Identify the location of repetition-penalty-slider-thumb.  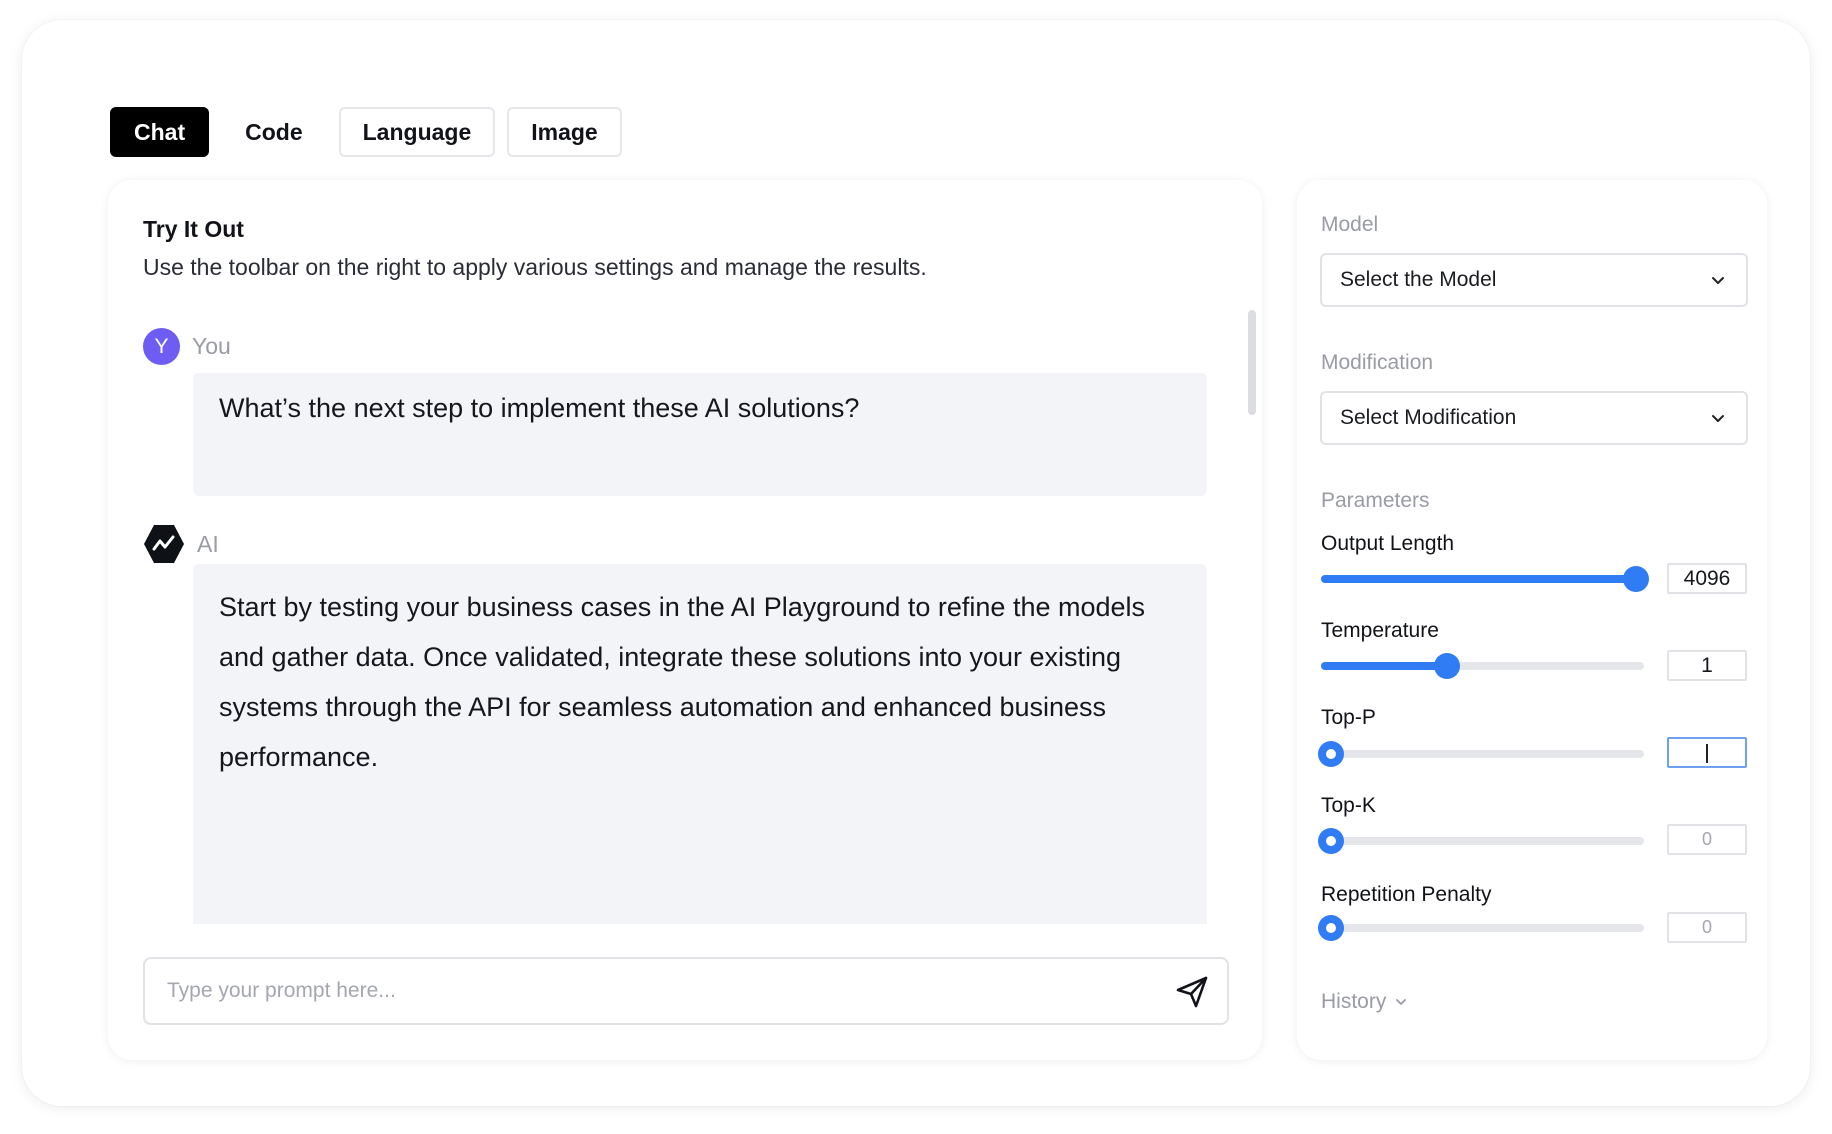
(1331, 928).